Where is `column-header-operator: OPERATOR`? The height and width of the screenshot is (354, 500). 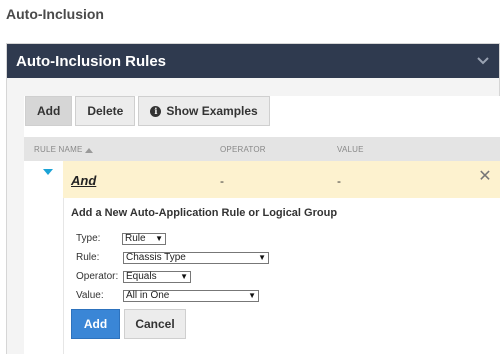 column-header-operator: OPERATOR is located at coordinates (243, 149).